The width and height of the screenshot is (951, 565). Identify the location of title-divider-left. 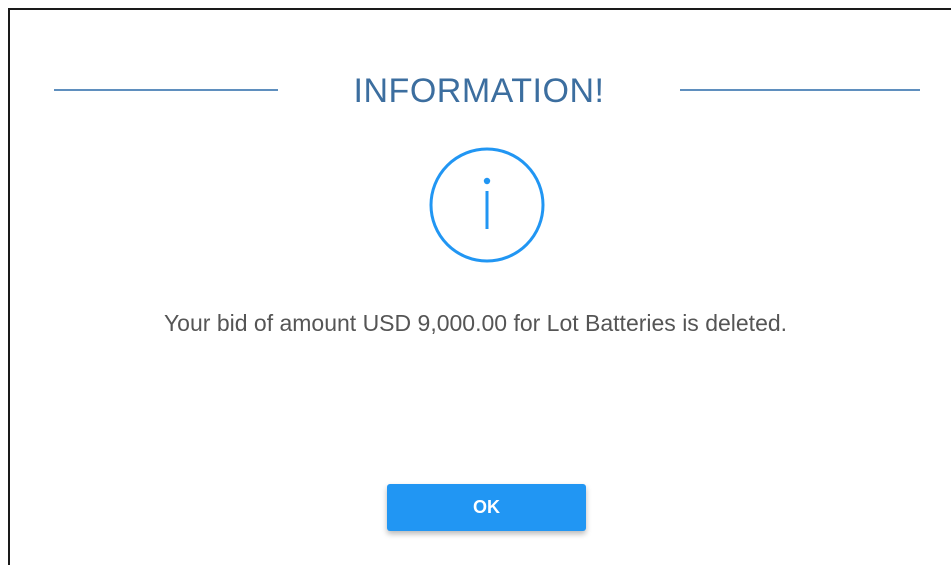
(166, 90).